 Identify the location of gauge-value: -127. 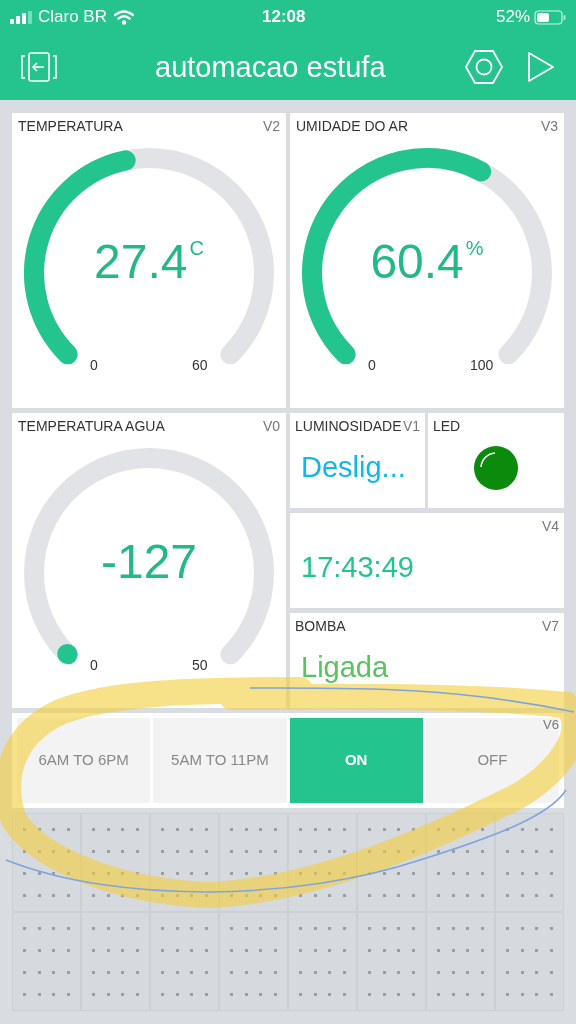
(149, 562).